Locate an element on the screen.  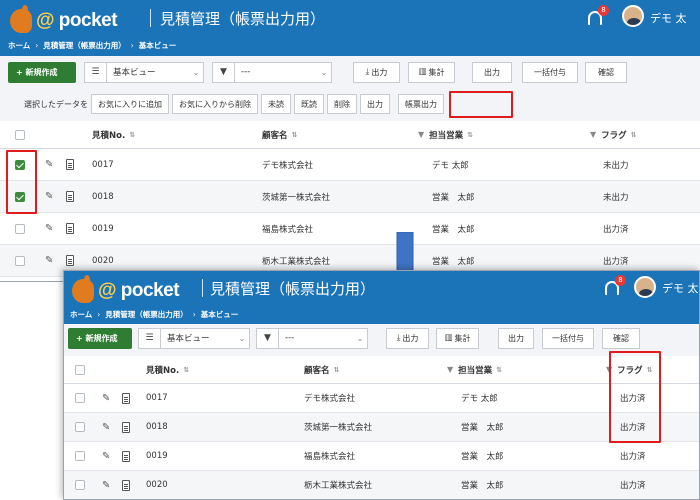
breadcrumb: ホーム › 見積管理（帳票出力用） › 基本ビュー is located at coordinates (92, 45).